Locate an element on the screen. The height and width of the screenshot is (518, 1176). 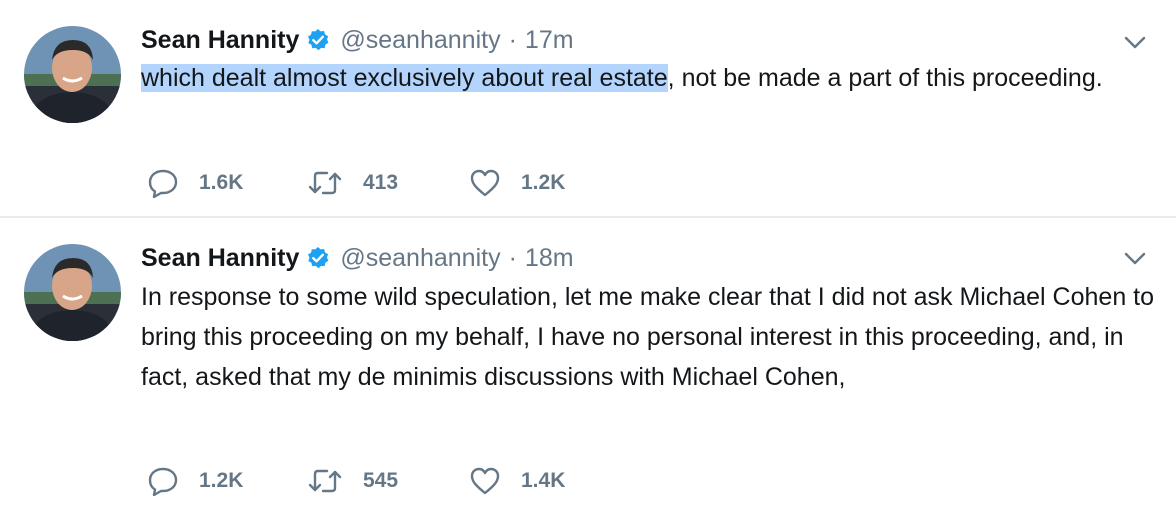
retweet-count: 545 is located at coordinates (381, 480).